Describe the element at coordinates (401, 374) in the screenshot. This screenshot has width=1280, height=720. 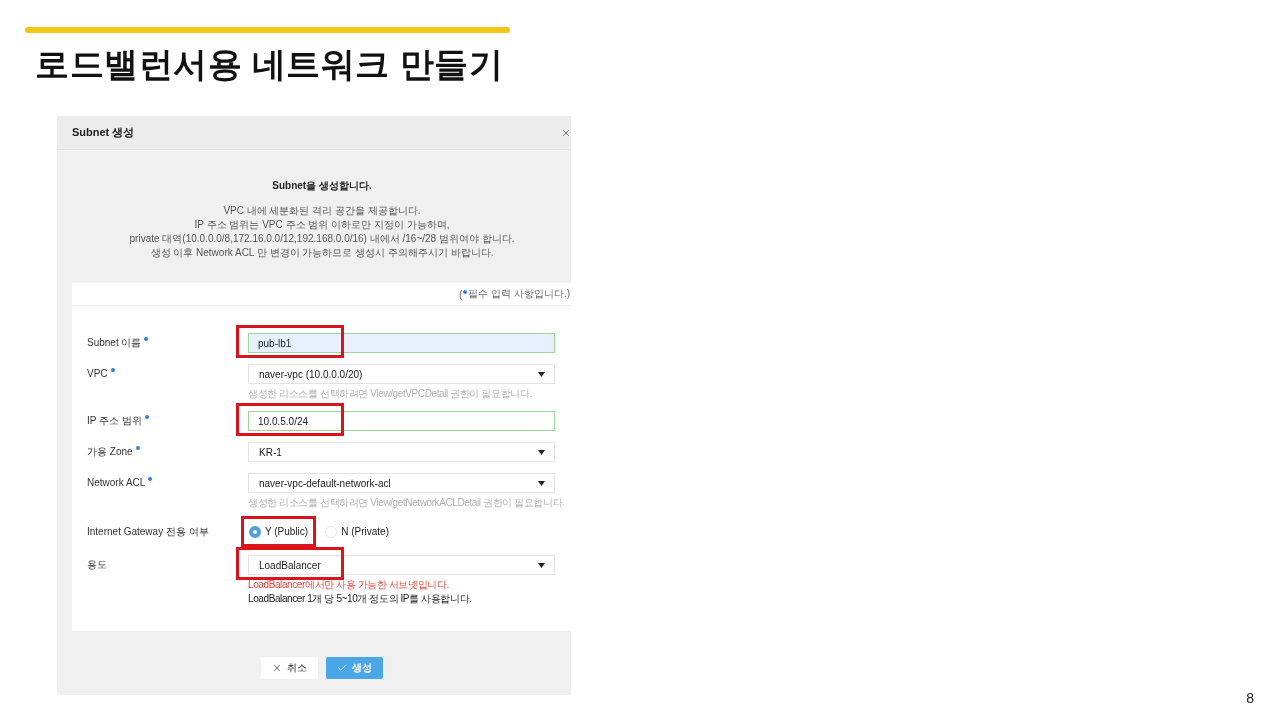
I see `select-field: naver-vpc (10.0.0.0/20)` at that location.